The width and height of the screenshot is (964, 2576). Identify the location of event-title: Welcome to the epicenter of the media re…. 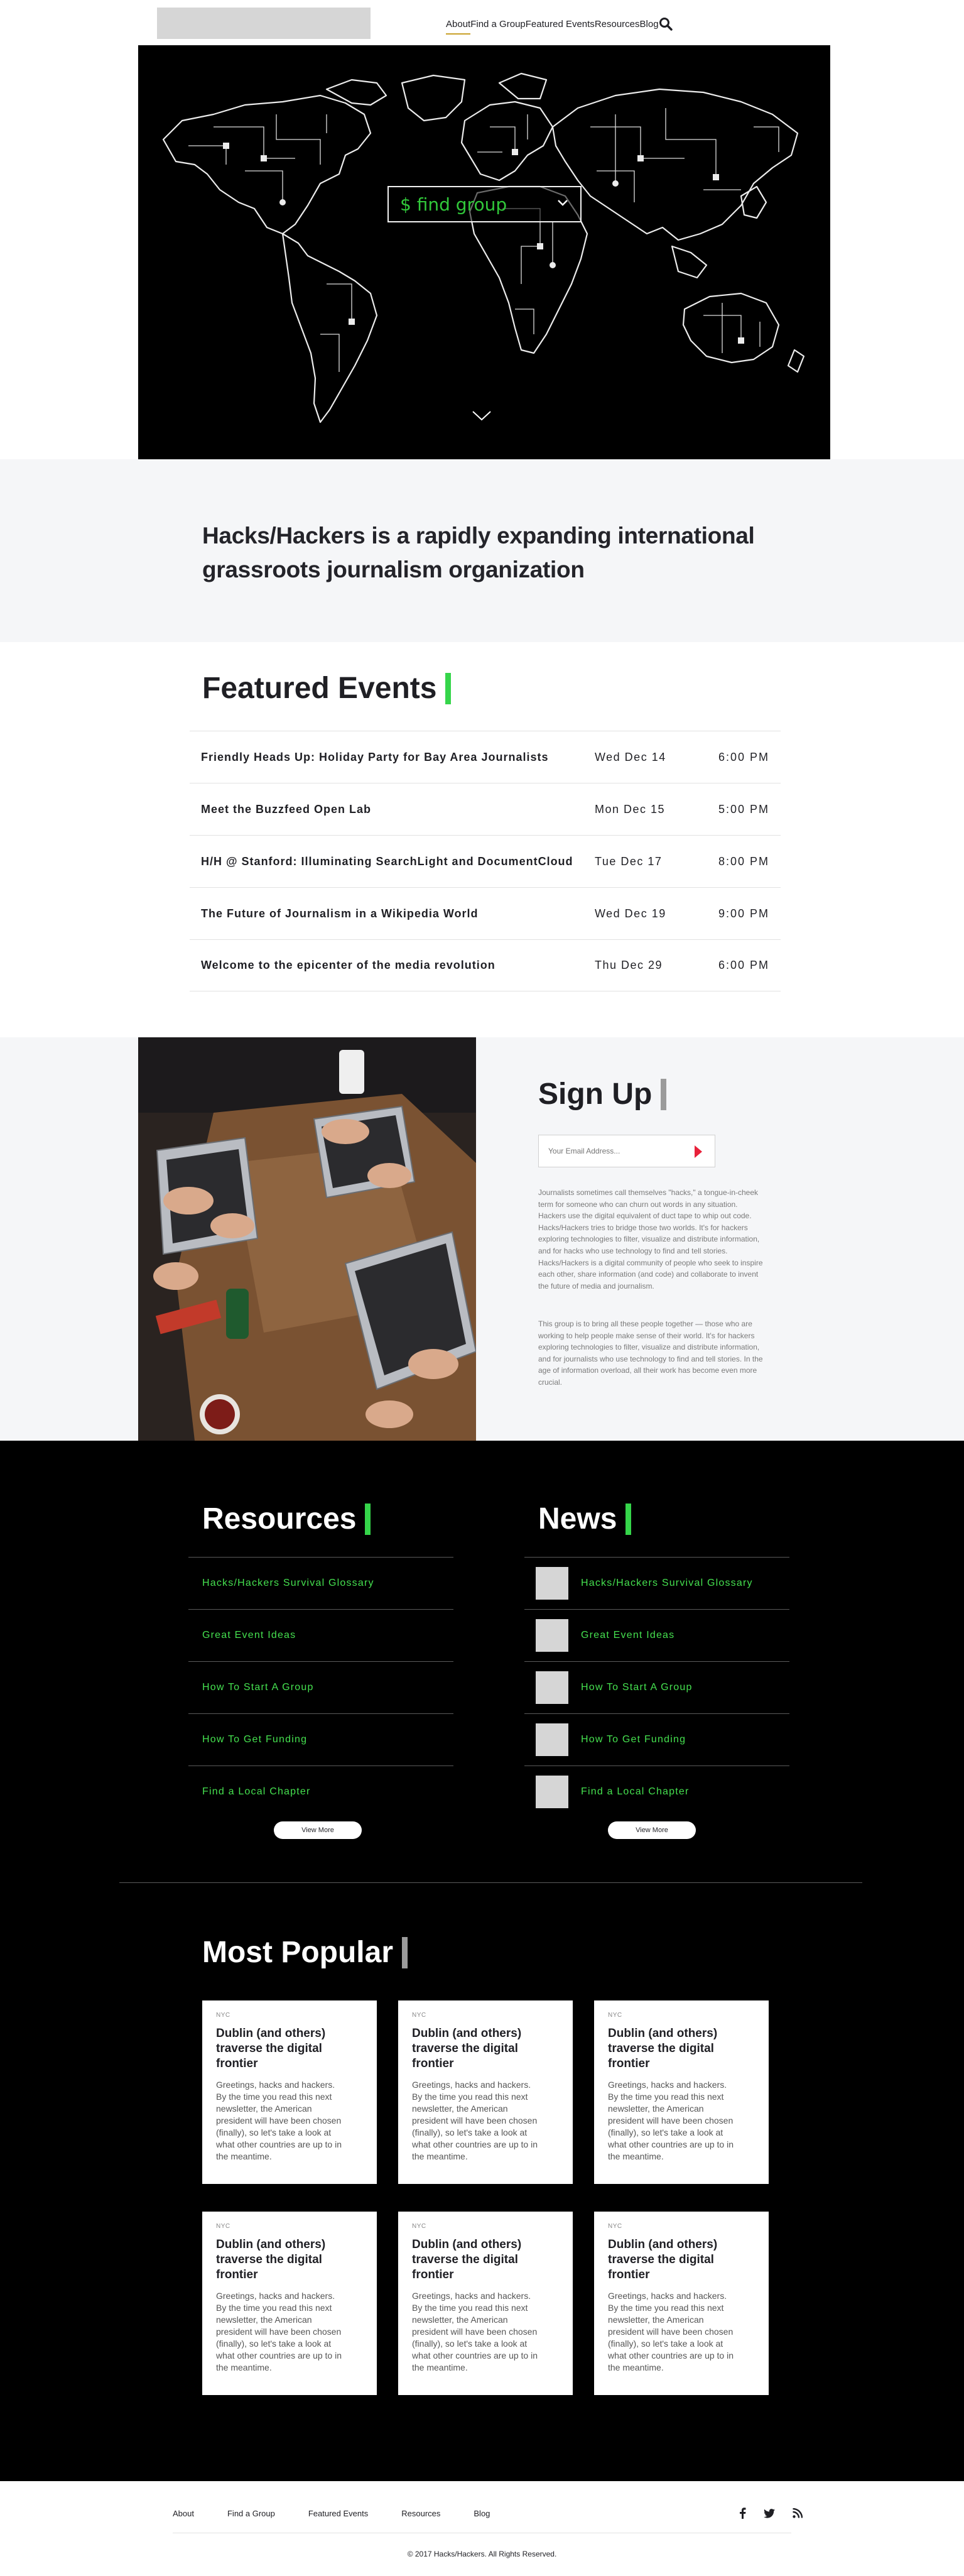
(348, 965).